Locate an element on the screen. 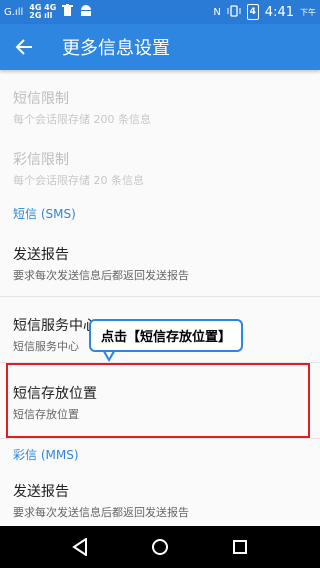 The width and height of the screenshot is (320, 568). mms-send-report-item: 发送报告 要求每次发送信息后都返回发送报告 is located at coordinates (160, 497).